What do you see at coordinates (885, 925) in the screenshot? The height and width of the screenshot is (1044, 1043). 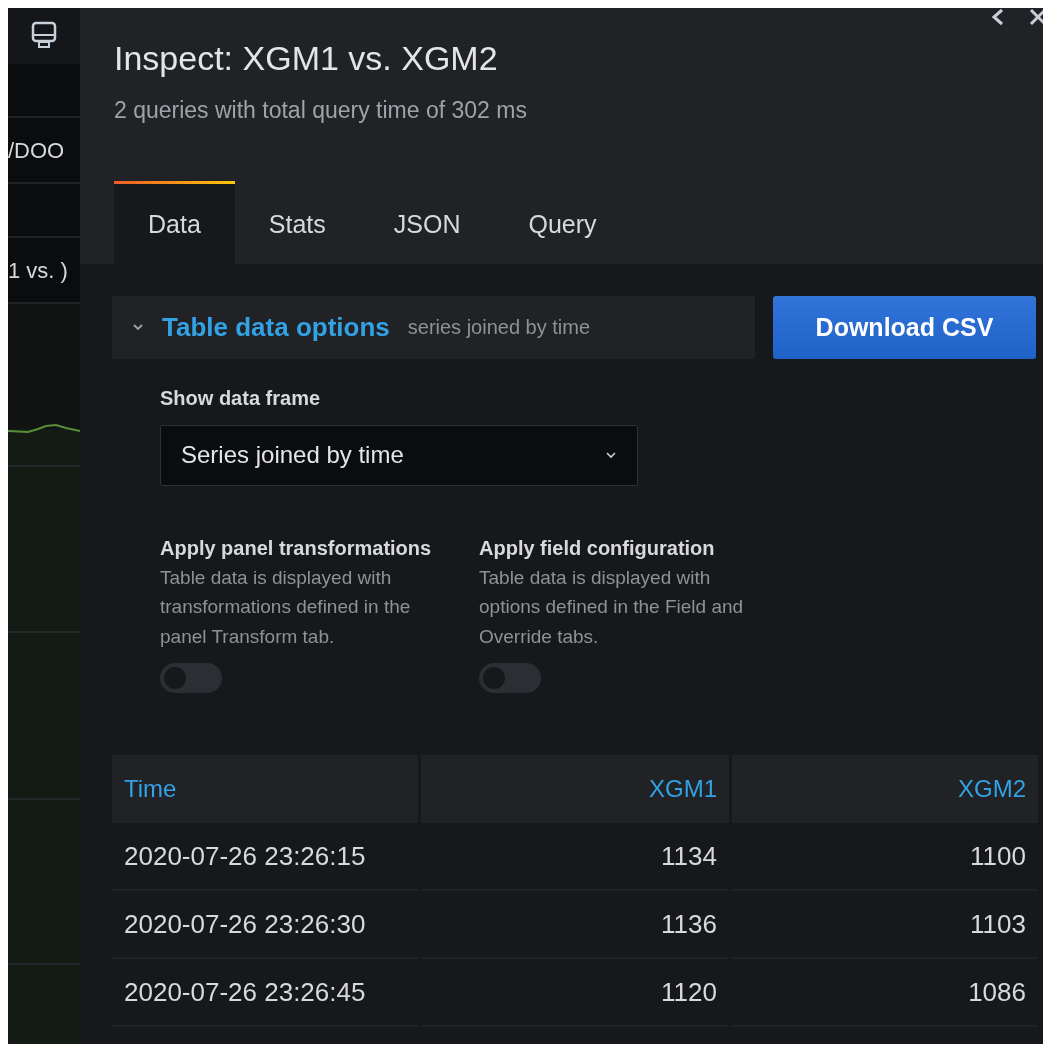 I see `table-cell: 1103` at bounding box center [885, 925].